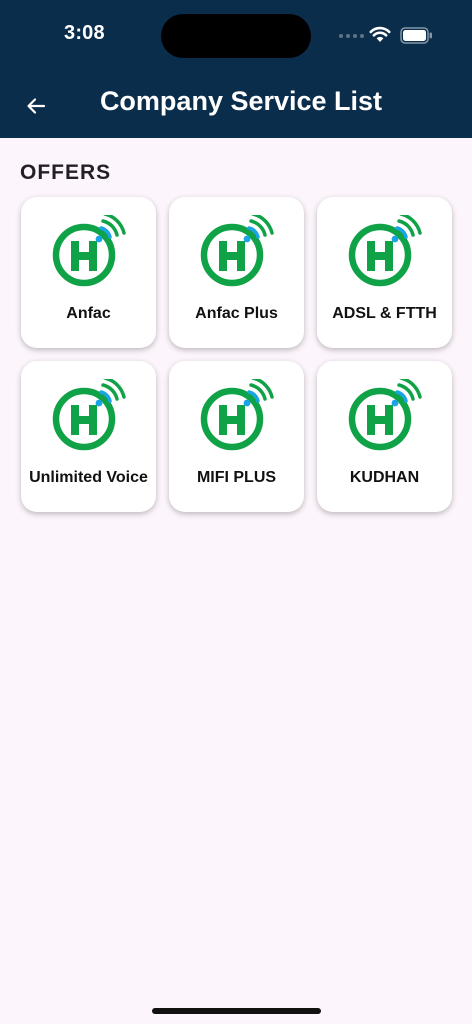 Image resolution: width=472 pixels, height=1024 pixels. I want to click on status-time: 3:08, so click(84, 33).